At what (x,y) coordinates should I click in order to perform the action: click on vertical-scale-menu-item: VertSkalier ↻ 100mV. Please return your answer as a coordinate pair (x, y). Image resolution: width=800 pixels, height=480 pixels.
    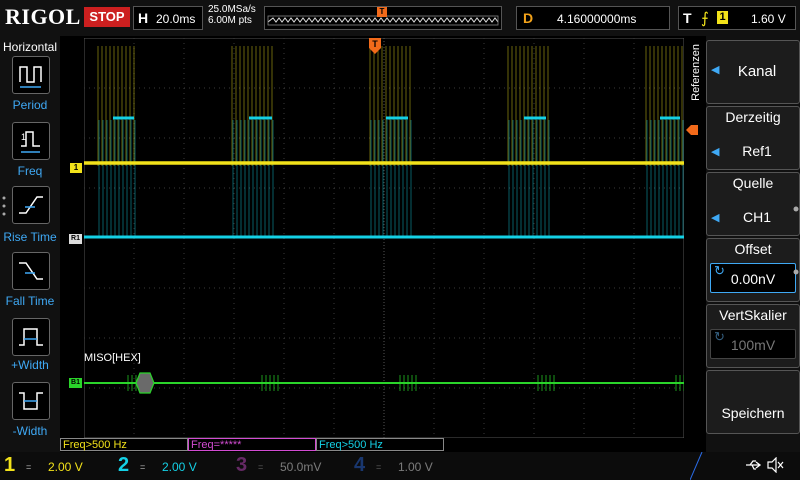
    Looking at the image, I should click on (753, 336).